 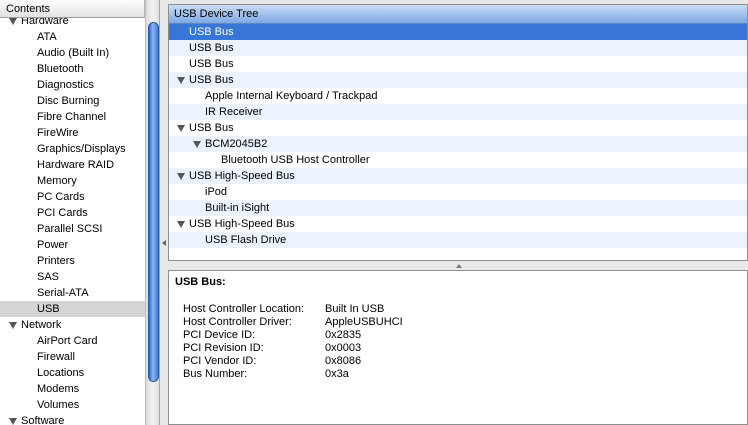 What do you see at coordinates (237, 322) in the screenshot?
I see `detail-field-key: Host Controller Driver:` at bounding box center [237, 322].